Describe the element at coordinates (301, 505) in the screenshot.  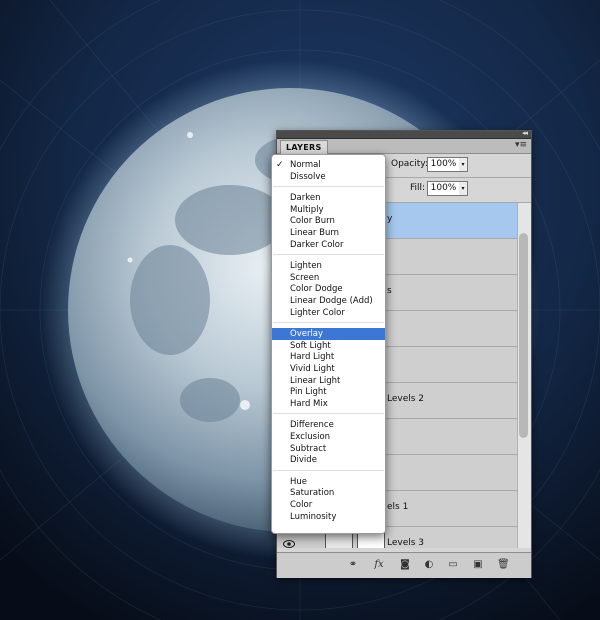
I see `menu-item-label: Color` at that location.